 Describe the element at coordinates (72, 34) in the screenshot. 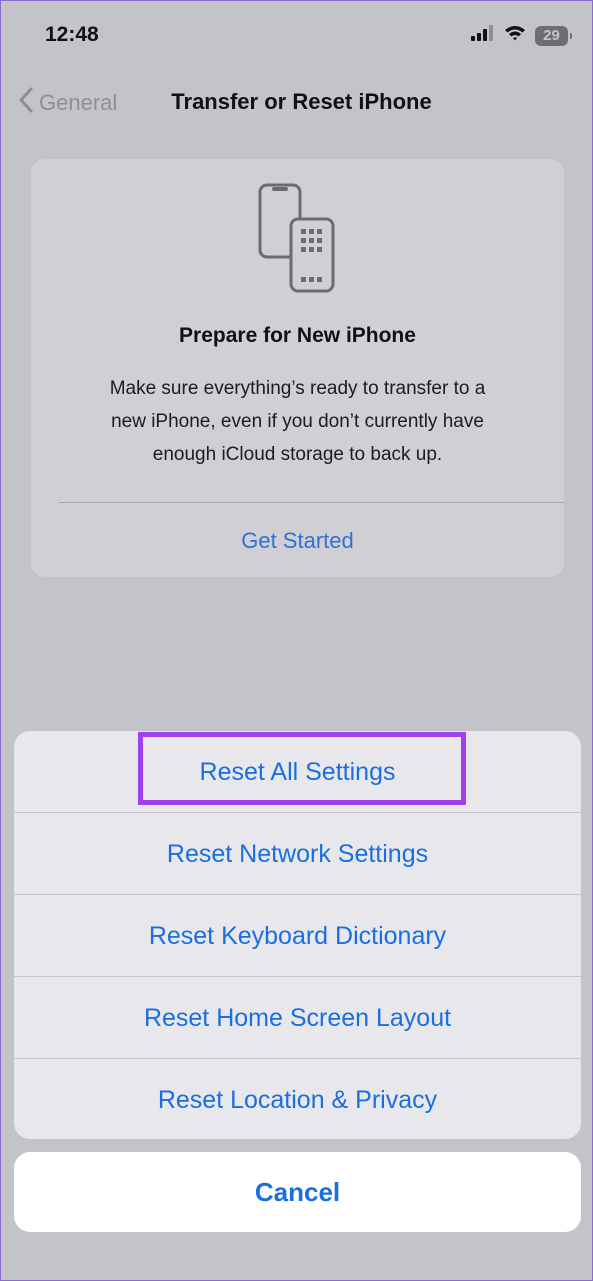

I see `status-time: 12:48` at that location.